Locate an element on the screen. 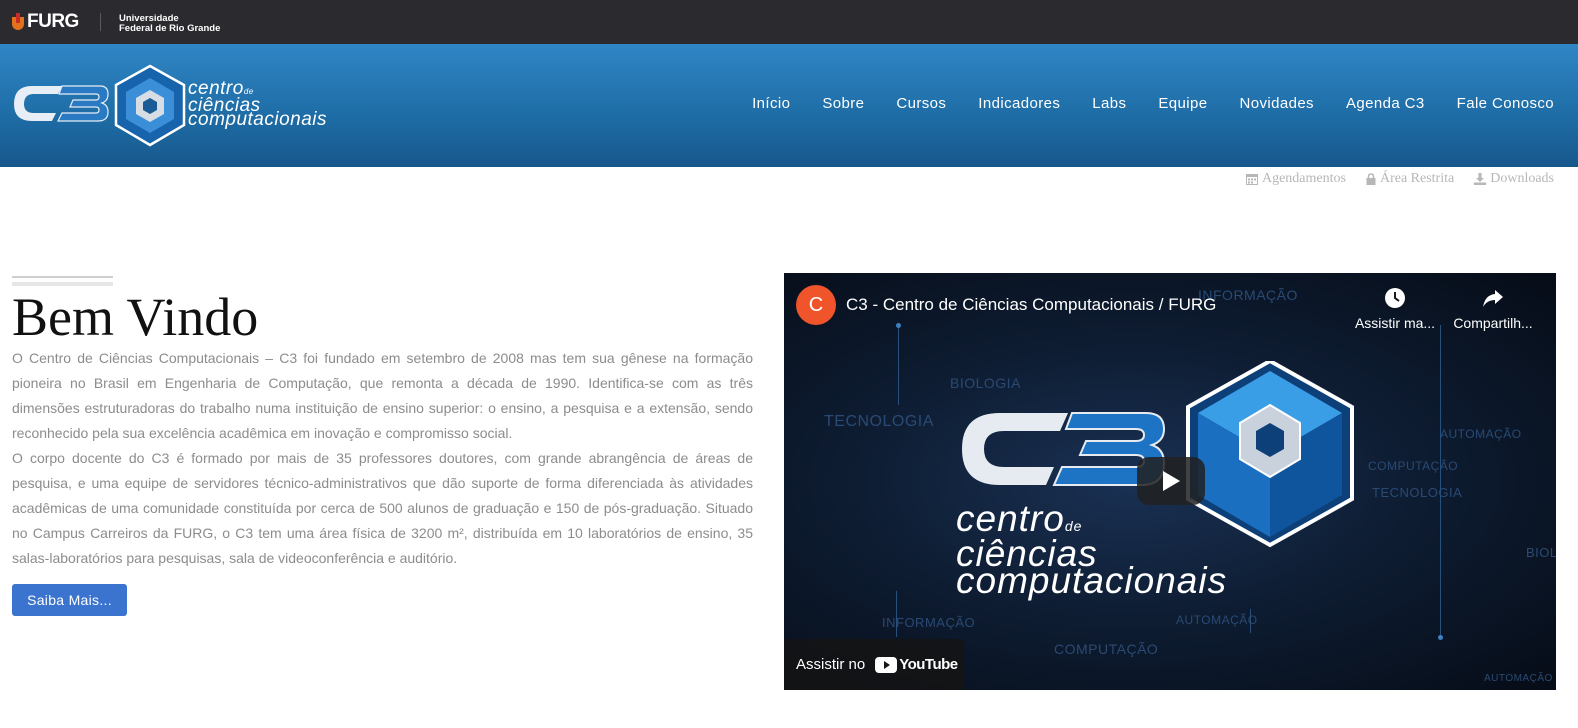  area-restrita-link: Área Restrita is located at coordinates (1410, 179).